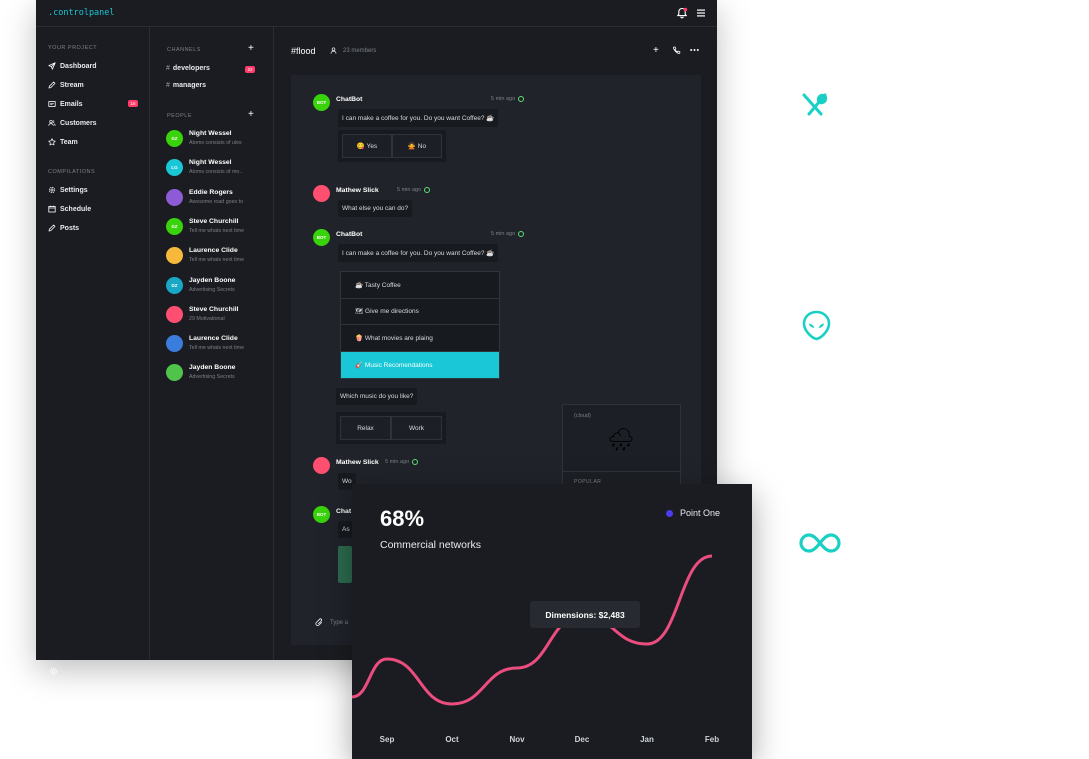 The height and width of the screenshot is (759, 1089). I want to click on image-thumbnail, so click(345, 564).